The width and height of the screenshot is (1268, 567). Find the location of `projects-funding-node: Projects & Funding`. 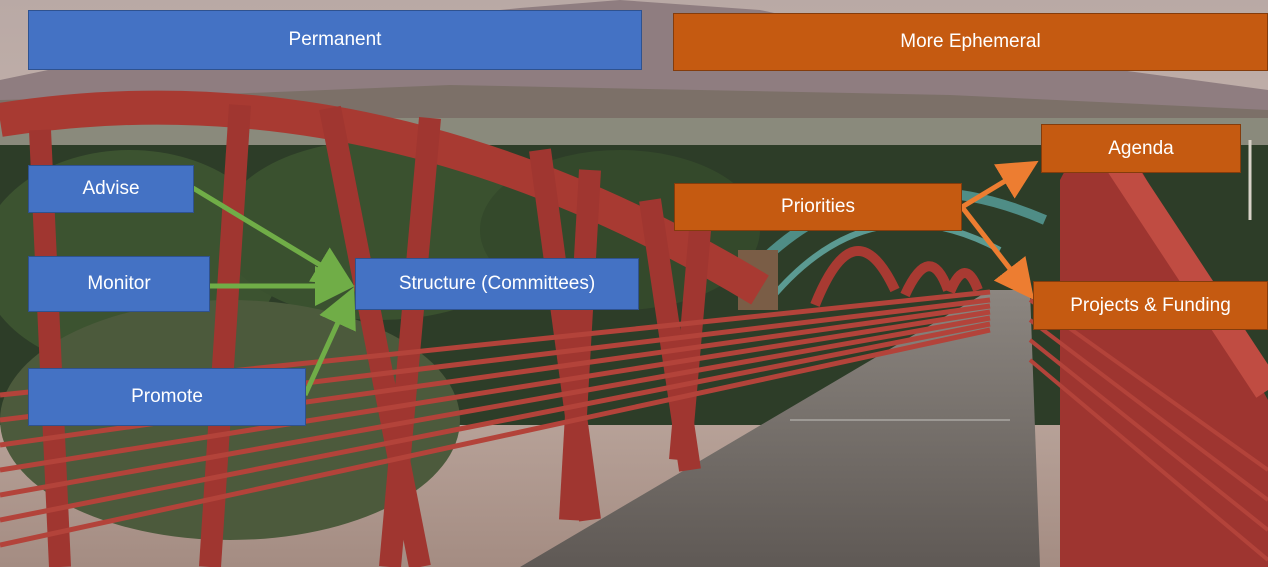

projects-funding-node: Projects & Funding is located at coordinates (1150, 305).